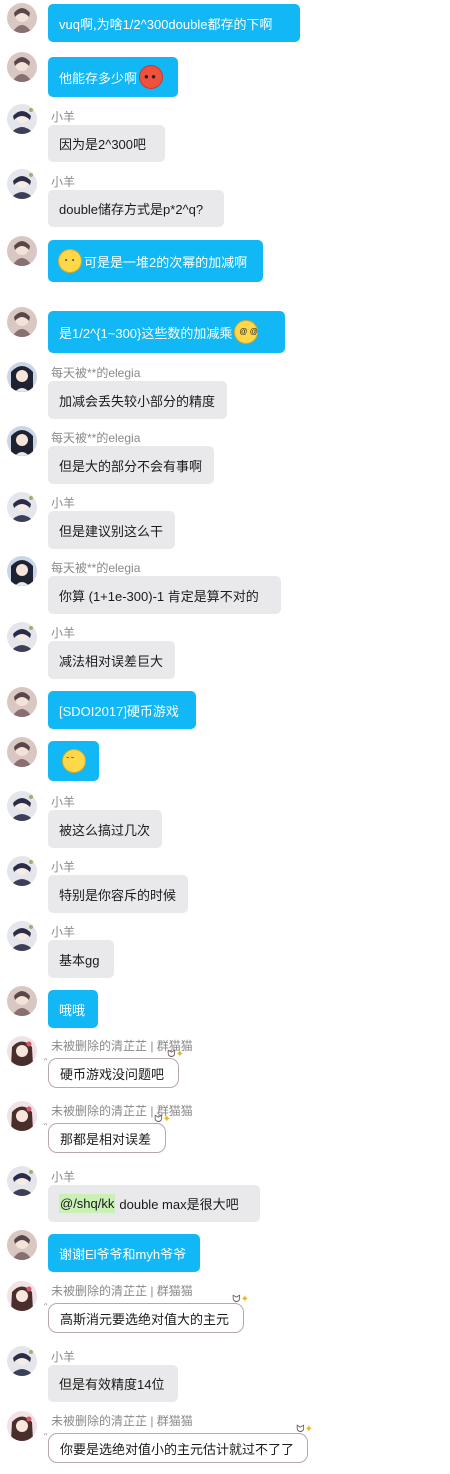  What do you see at coordinates (145, 1319) in the screenshot?
I see `message-text: 高斯消元要选绝对值大的主元` at bounding box center [145, 1319].